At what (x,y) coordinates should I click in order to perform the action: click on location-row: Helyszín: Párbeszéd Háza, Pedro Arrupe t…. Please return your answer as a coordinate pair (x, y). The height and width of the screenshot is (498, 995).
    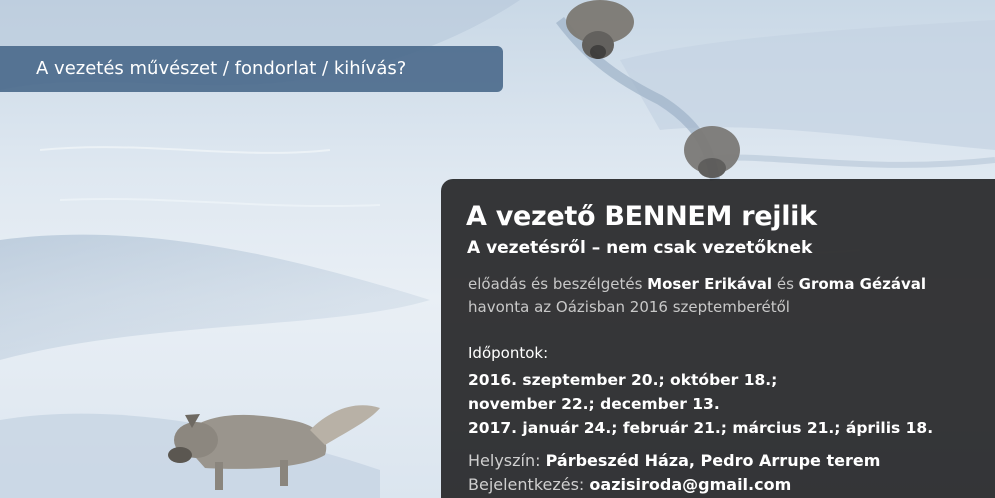
    Looking at the image, I should click on (674, 461).